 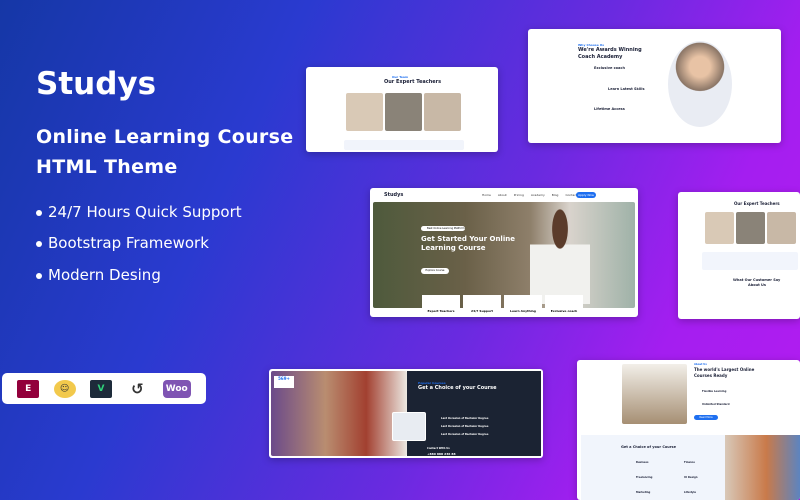 I want to click on contact-label: Contact With Us, so click(x=438, y=448).